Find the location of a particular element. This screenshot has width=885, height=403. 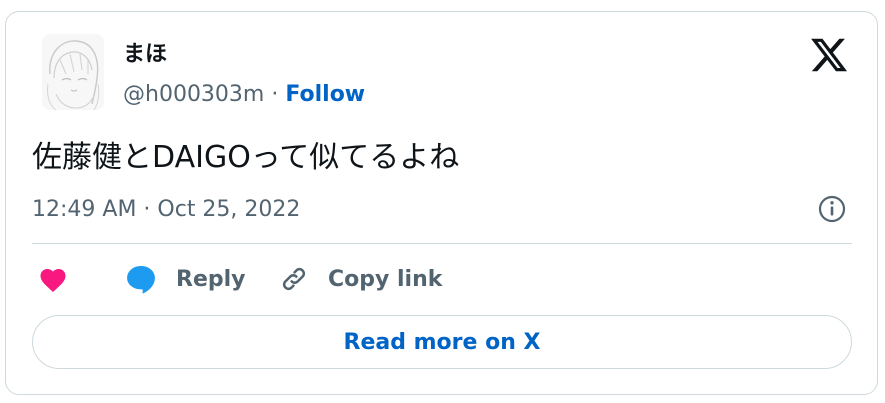

avatar is located at coordinates (73, 72).